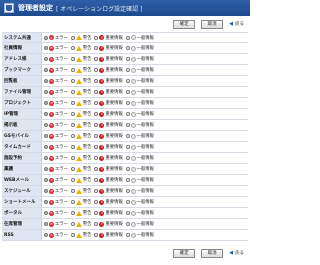 The width and height of the screenshot is (320, 265). I want to click on cancel-button-bottom: 取消, so click(212, 253).